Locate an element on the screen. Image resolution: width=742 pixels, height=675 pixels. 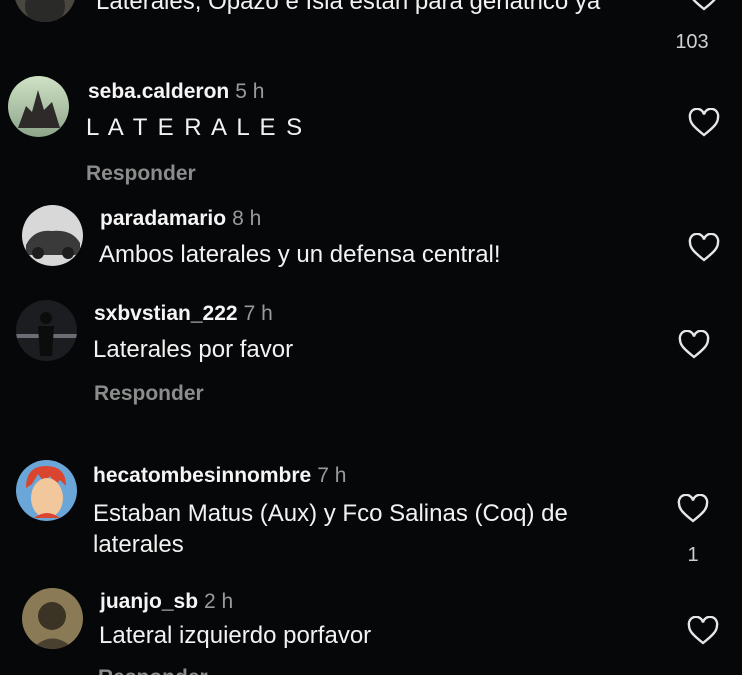
like-count: 1 is located at coordinates (693, 555).